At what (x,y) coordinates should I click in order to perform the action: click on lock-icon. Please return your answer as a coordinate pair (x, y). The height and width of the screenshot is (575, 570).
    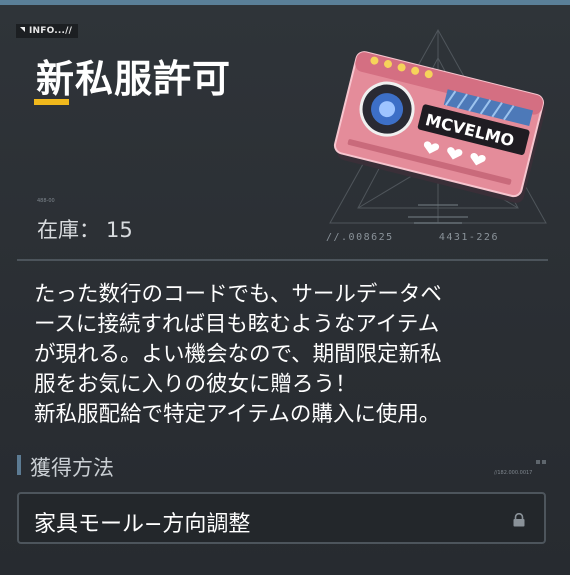
    Looking at the image, I should click on (519, 520).